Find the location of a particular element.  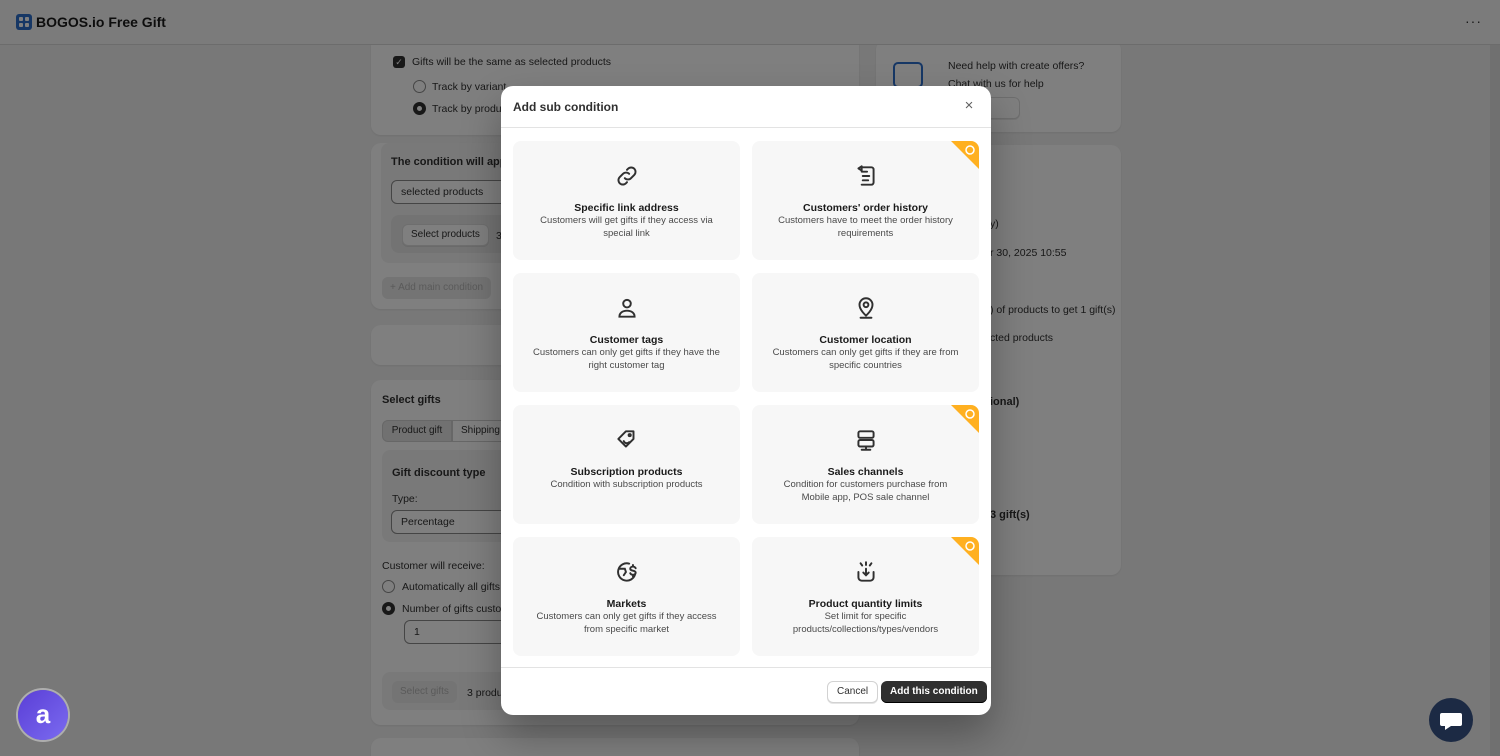

add-this-condition-button: Add this condition is located at coordinates (934, 692).